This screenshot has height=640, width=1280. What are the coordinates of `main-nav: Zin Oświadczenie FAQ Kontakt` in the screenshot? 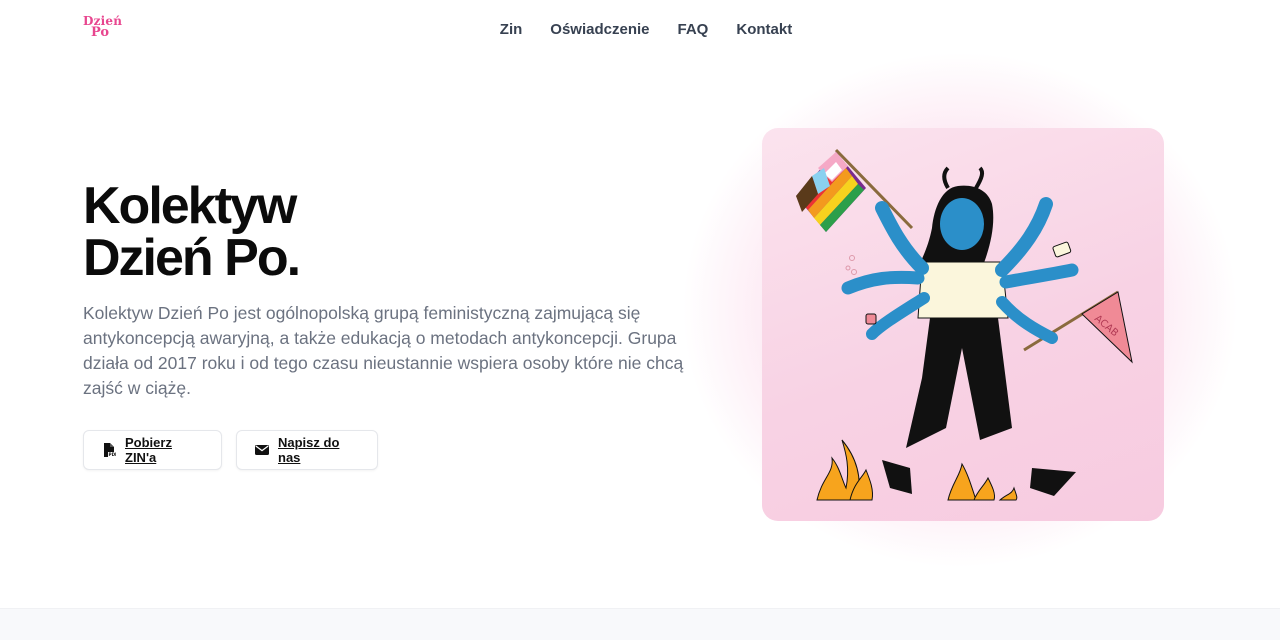 It's located at (640, 30).